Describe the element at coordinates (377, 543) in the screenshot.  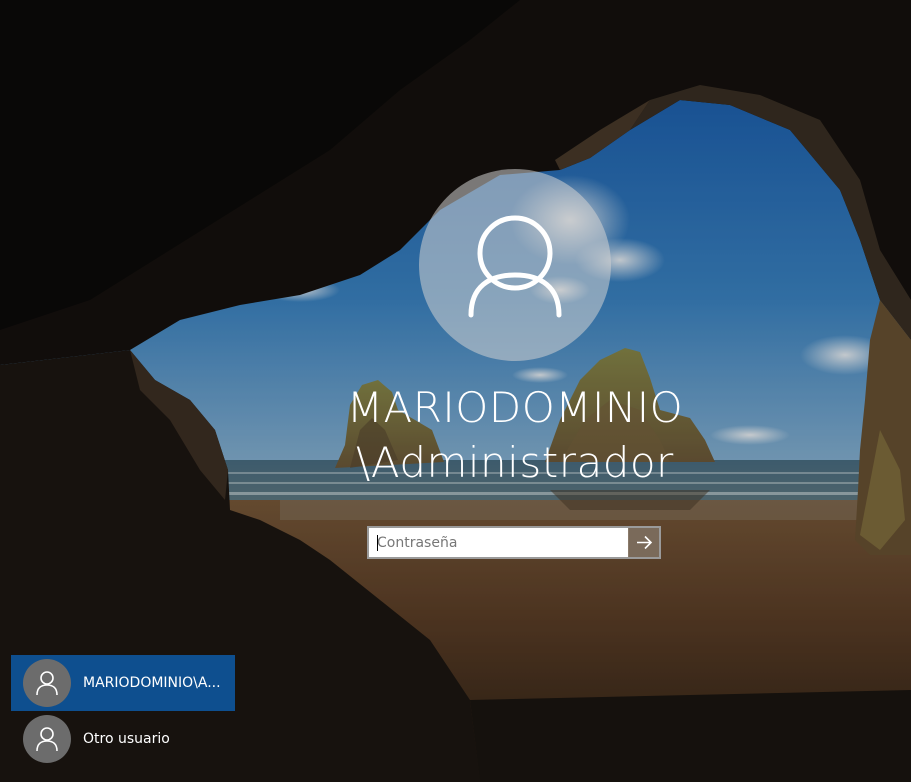
I see `text-caret` at that location.